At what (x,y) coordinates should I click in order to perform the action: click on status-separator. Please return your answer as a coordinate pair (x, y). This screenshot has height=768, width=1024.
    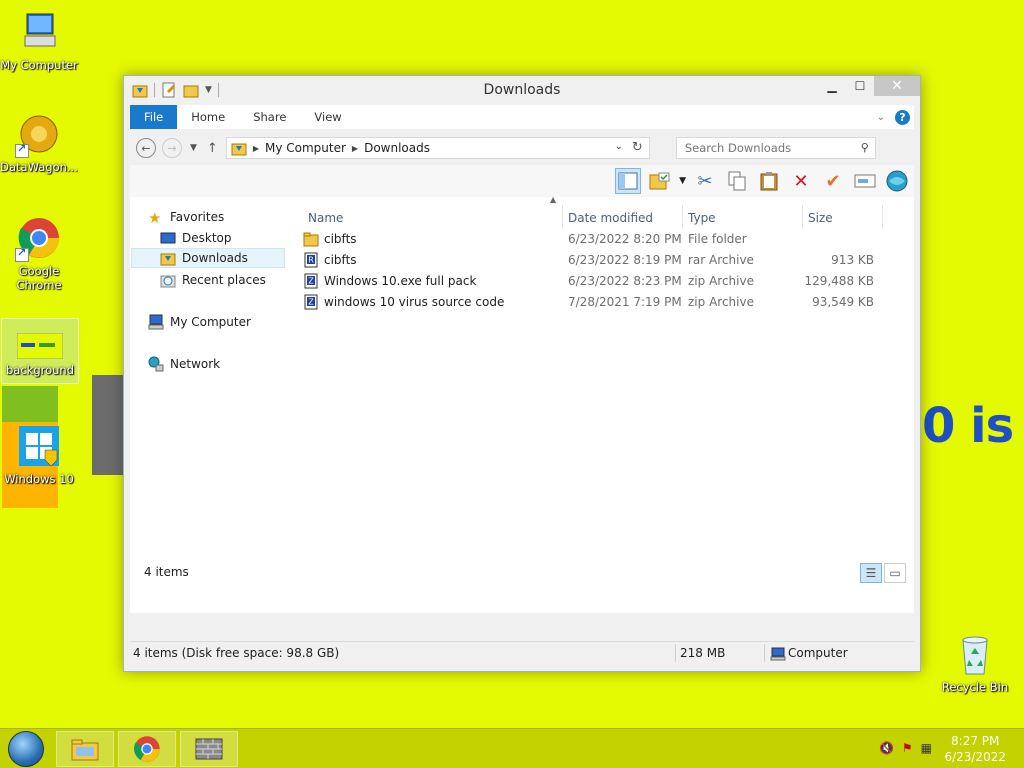
    Looking at the image, I should click on (764, 653).